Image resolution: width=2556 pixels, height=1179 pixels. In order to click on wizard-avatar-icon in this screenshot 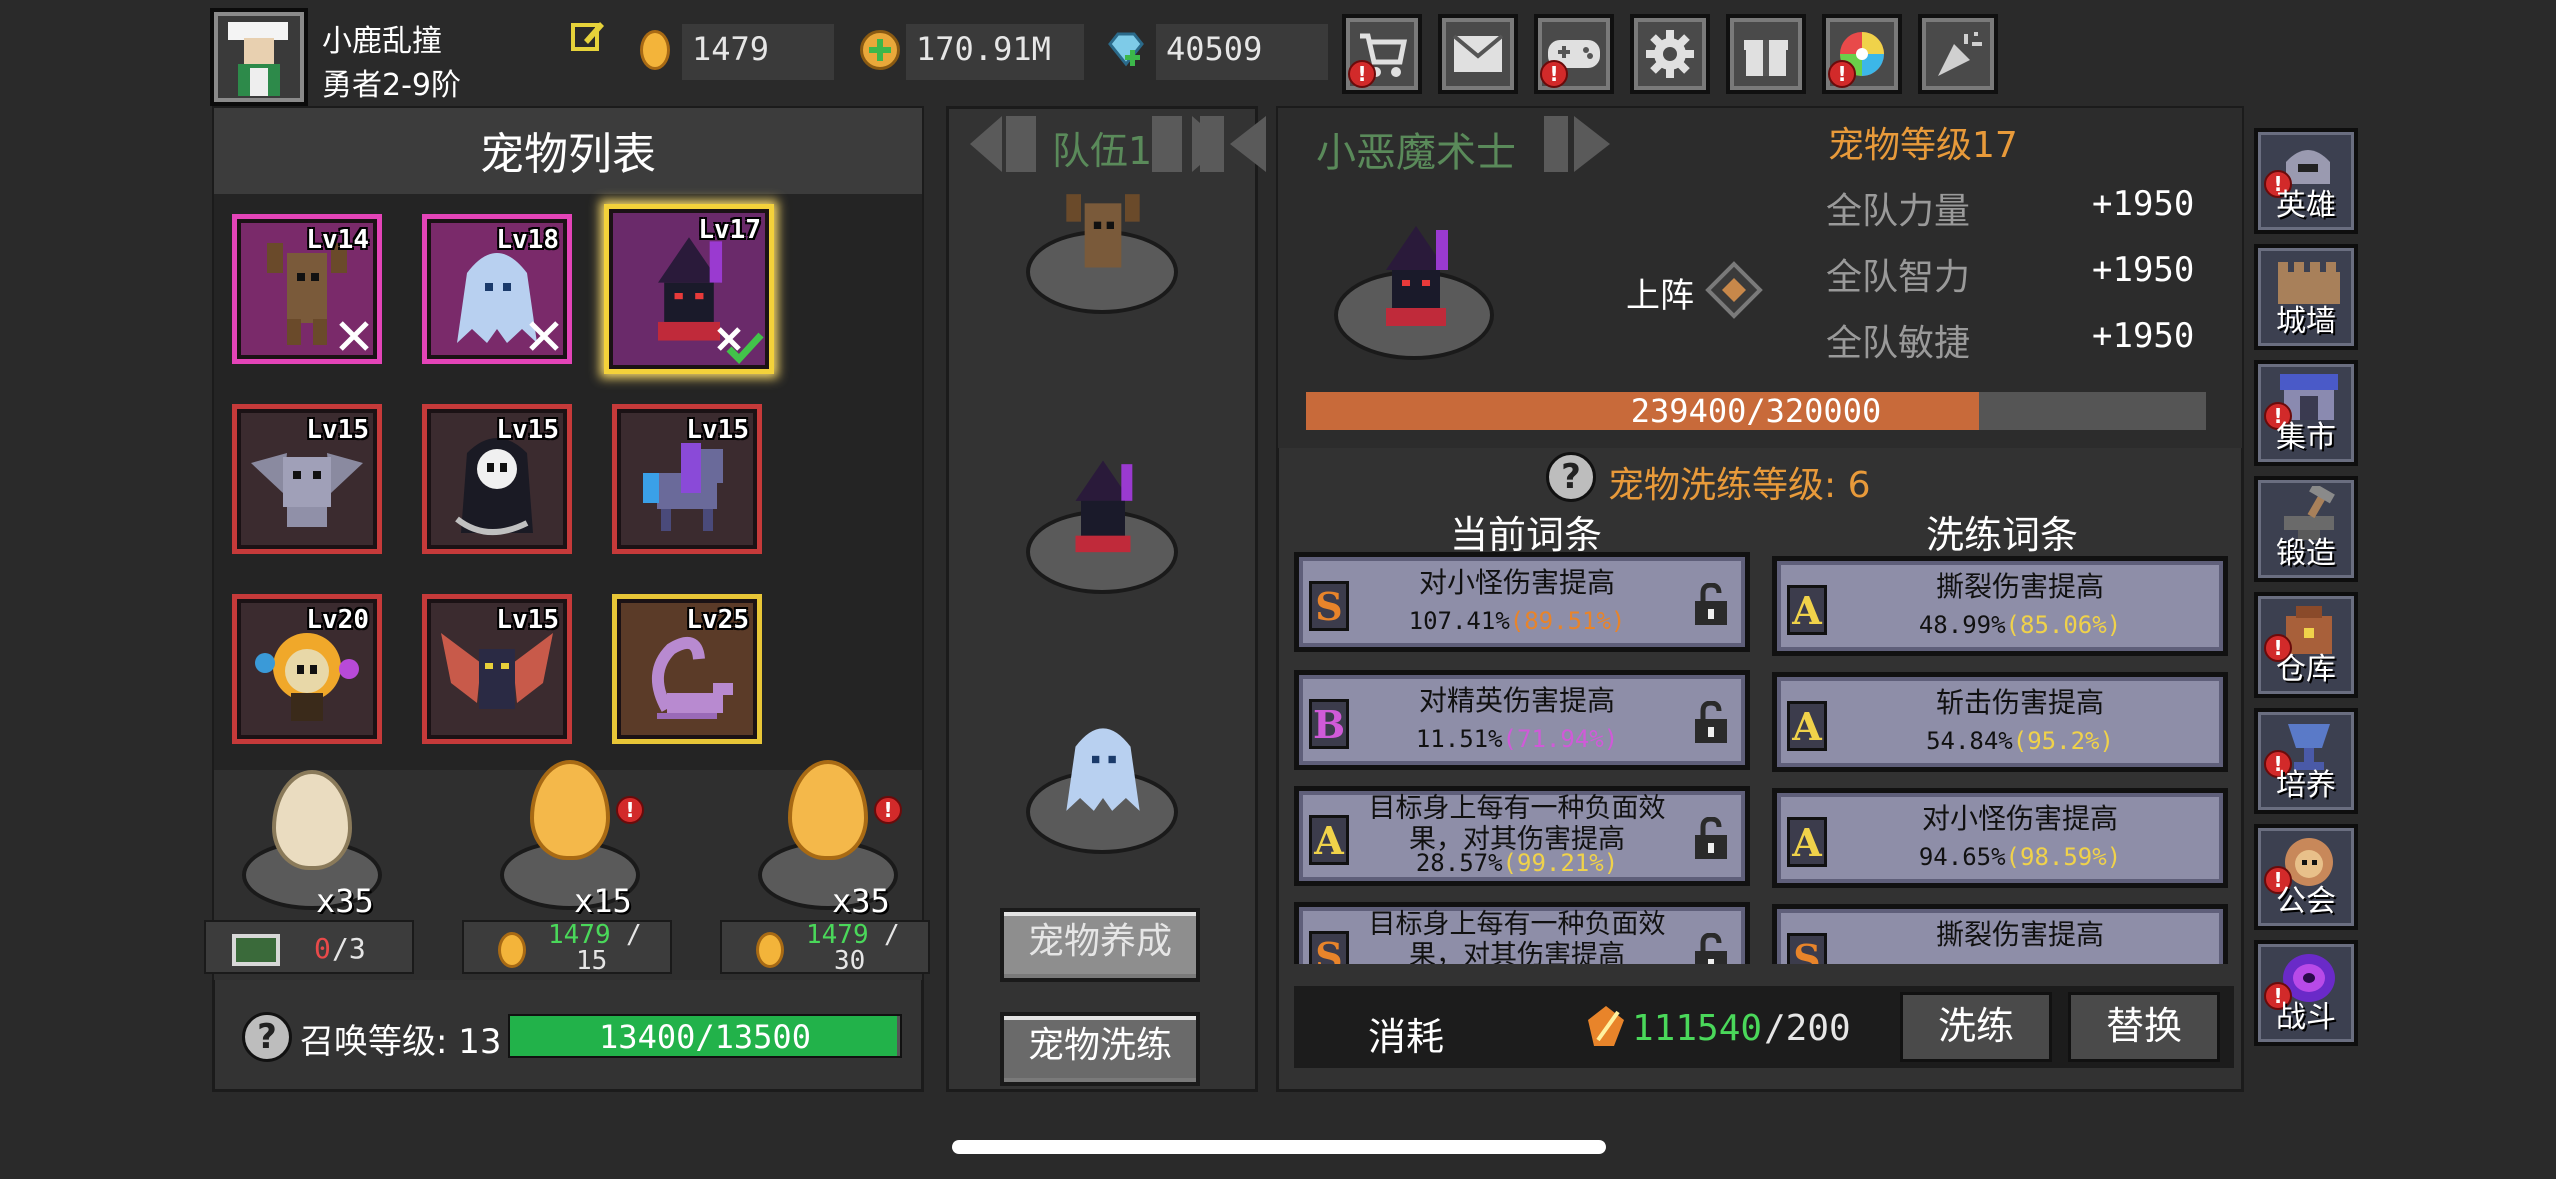, I will do `click(258, 59)`.